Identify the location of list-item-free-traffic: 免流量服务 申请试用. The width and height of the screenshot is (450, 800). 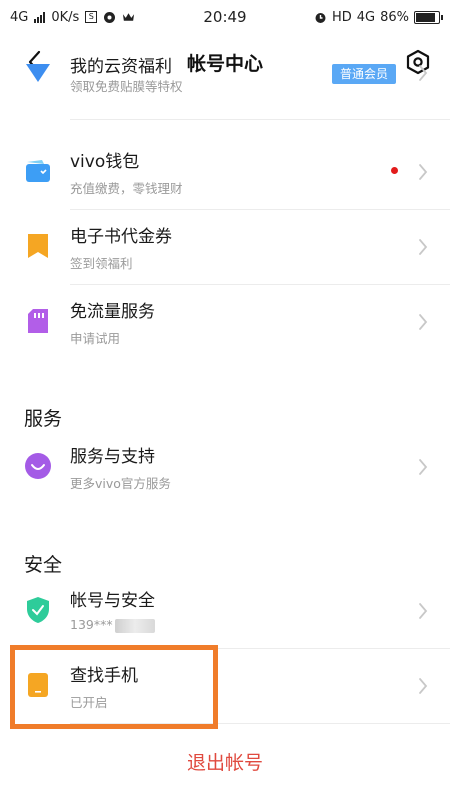
(225, 322).